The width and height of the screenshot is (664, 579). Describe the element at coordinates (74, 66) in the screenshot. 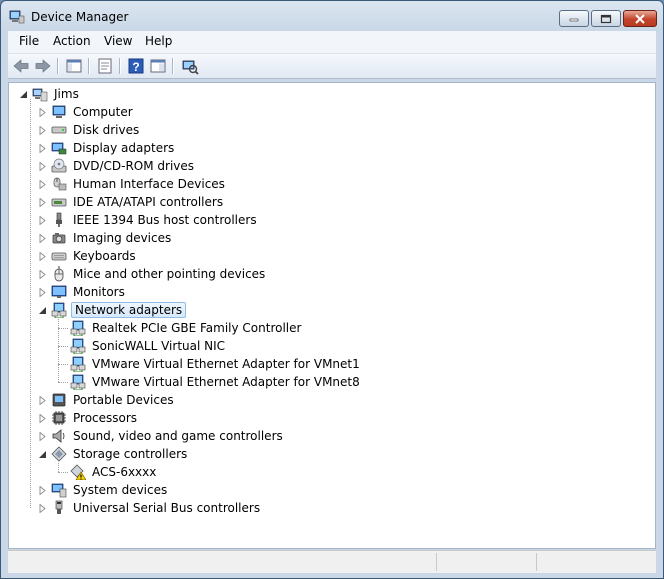

I see `show-hide-console-tree-icon` at that location.